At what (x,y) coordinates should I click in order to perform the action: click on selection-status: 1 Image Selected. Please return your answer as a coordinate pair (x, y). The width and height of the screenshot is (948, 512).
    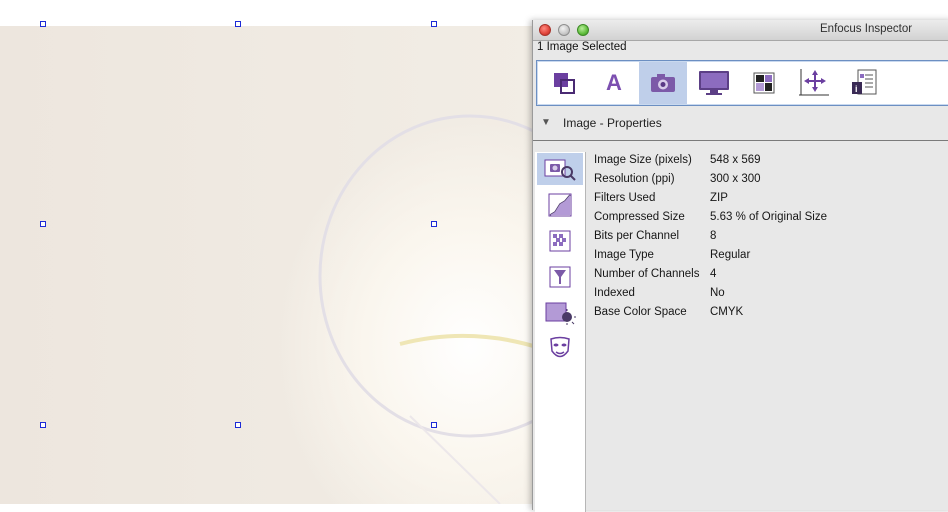
    Looking at the image, I should click on (582, 47).